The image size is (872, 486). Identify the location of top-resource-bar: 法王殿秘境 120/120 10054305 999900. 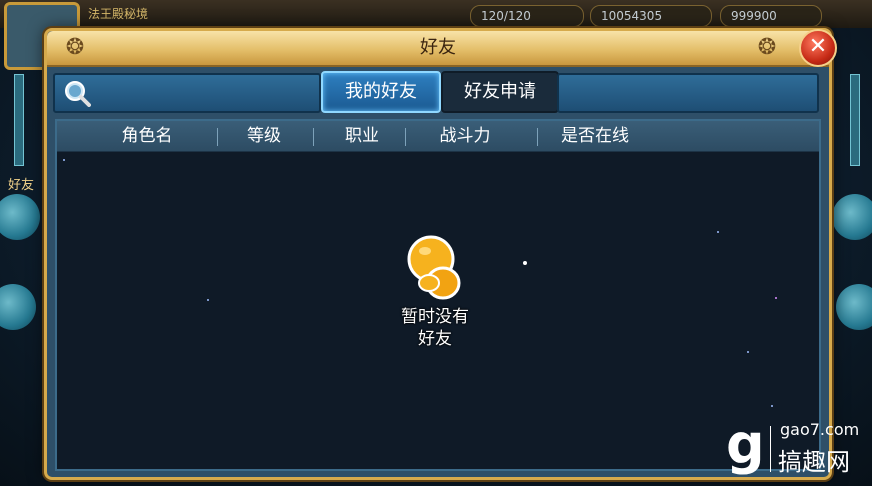
(436, 14).